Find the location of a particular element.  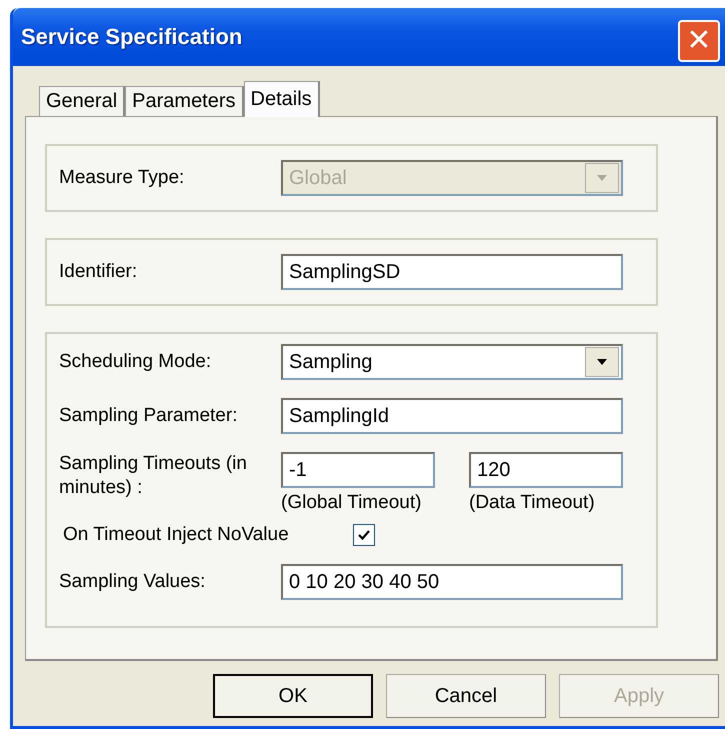

field-label: Sampling Timeouts (in minutes) : is located at coordinates (153, 476).